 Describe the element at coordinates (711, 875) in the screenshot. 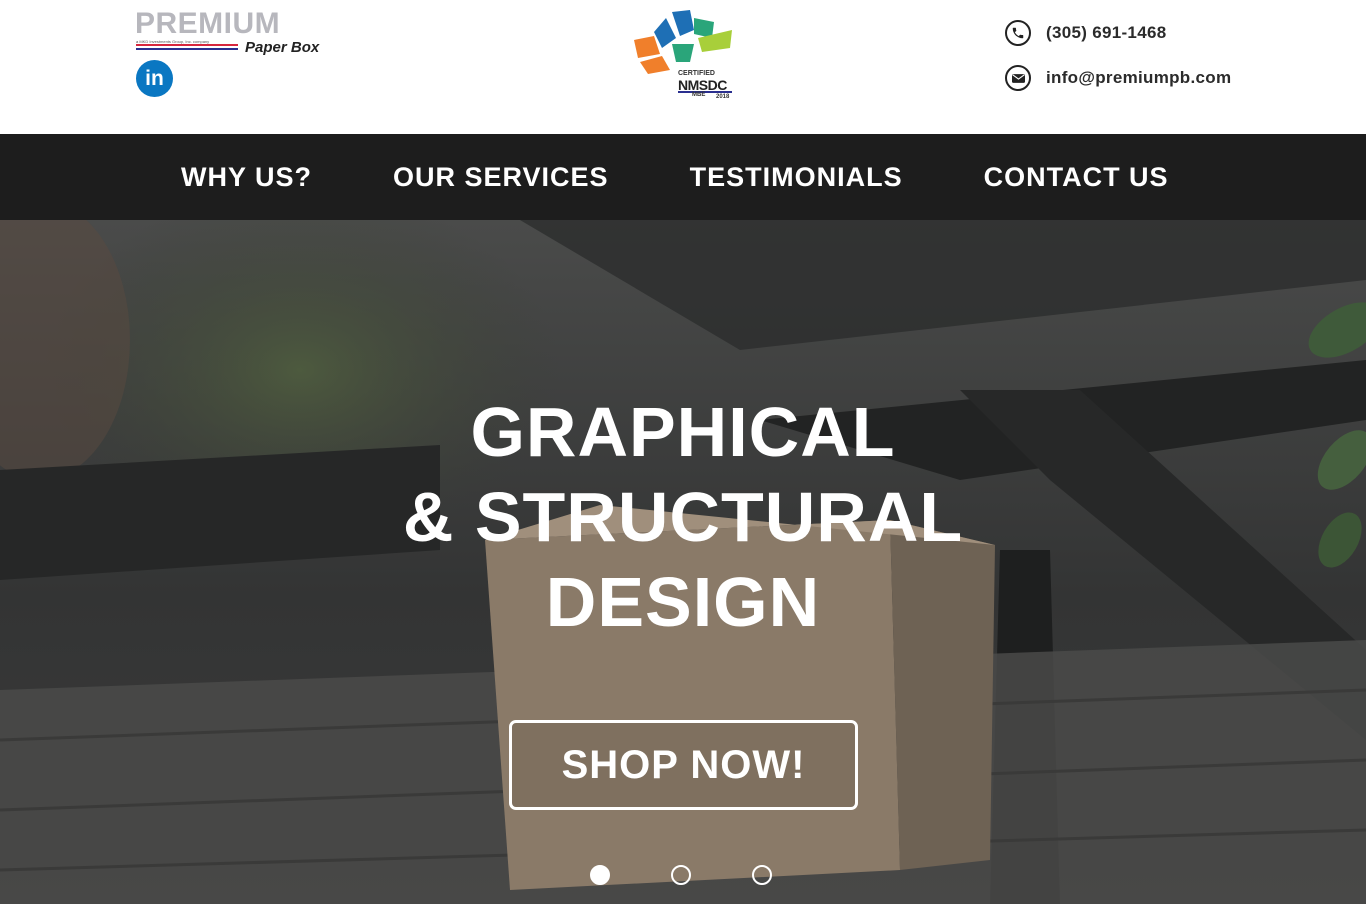

I see `slider-dots` at that location.